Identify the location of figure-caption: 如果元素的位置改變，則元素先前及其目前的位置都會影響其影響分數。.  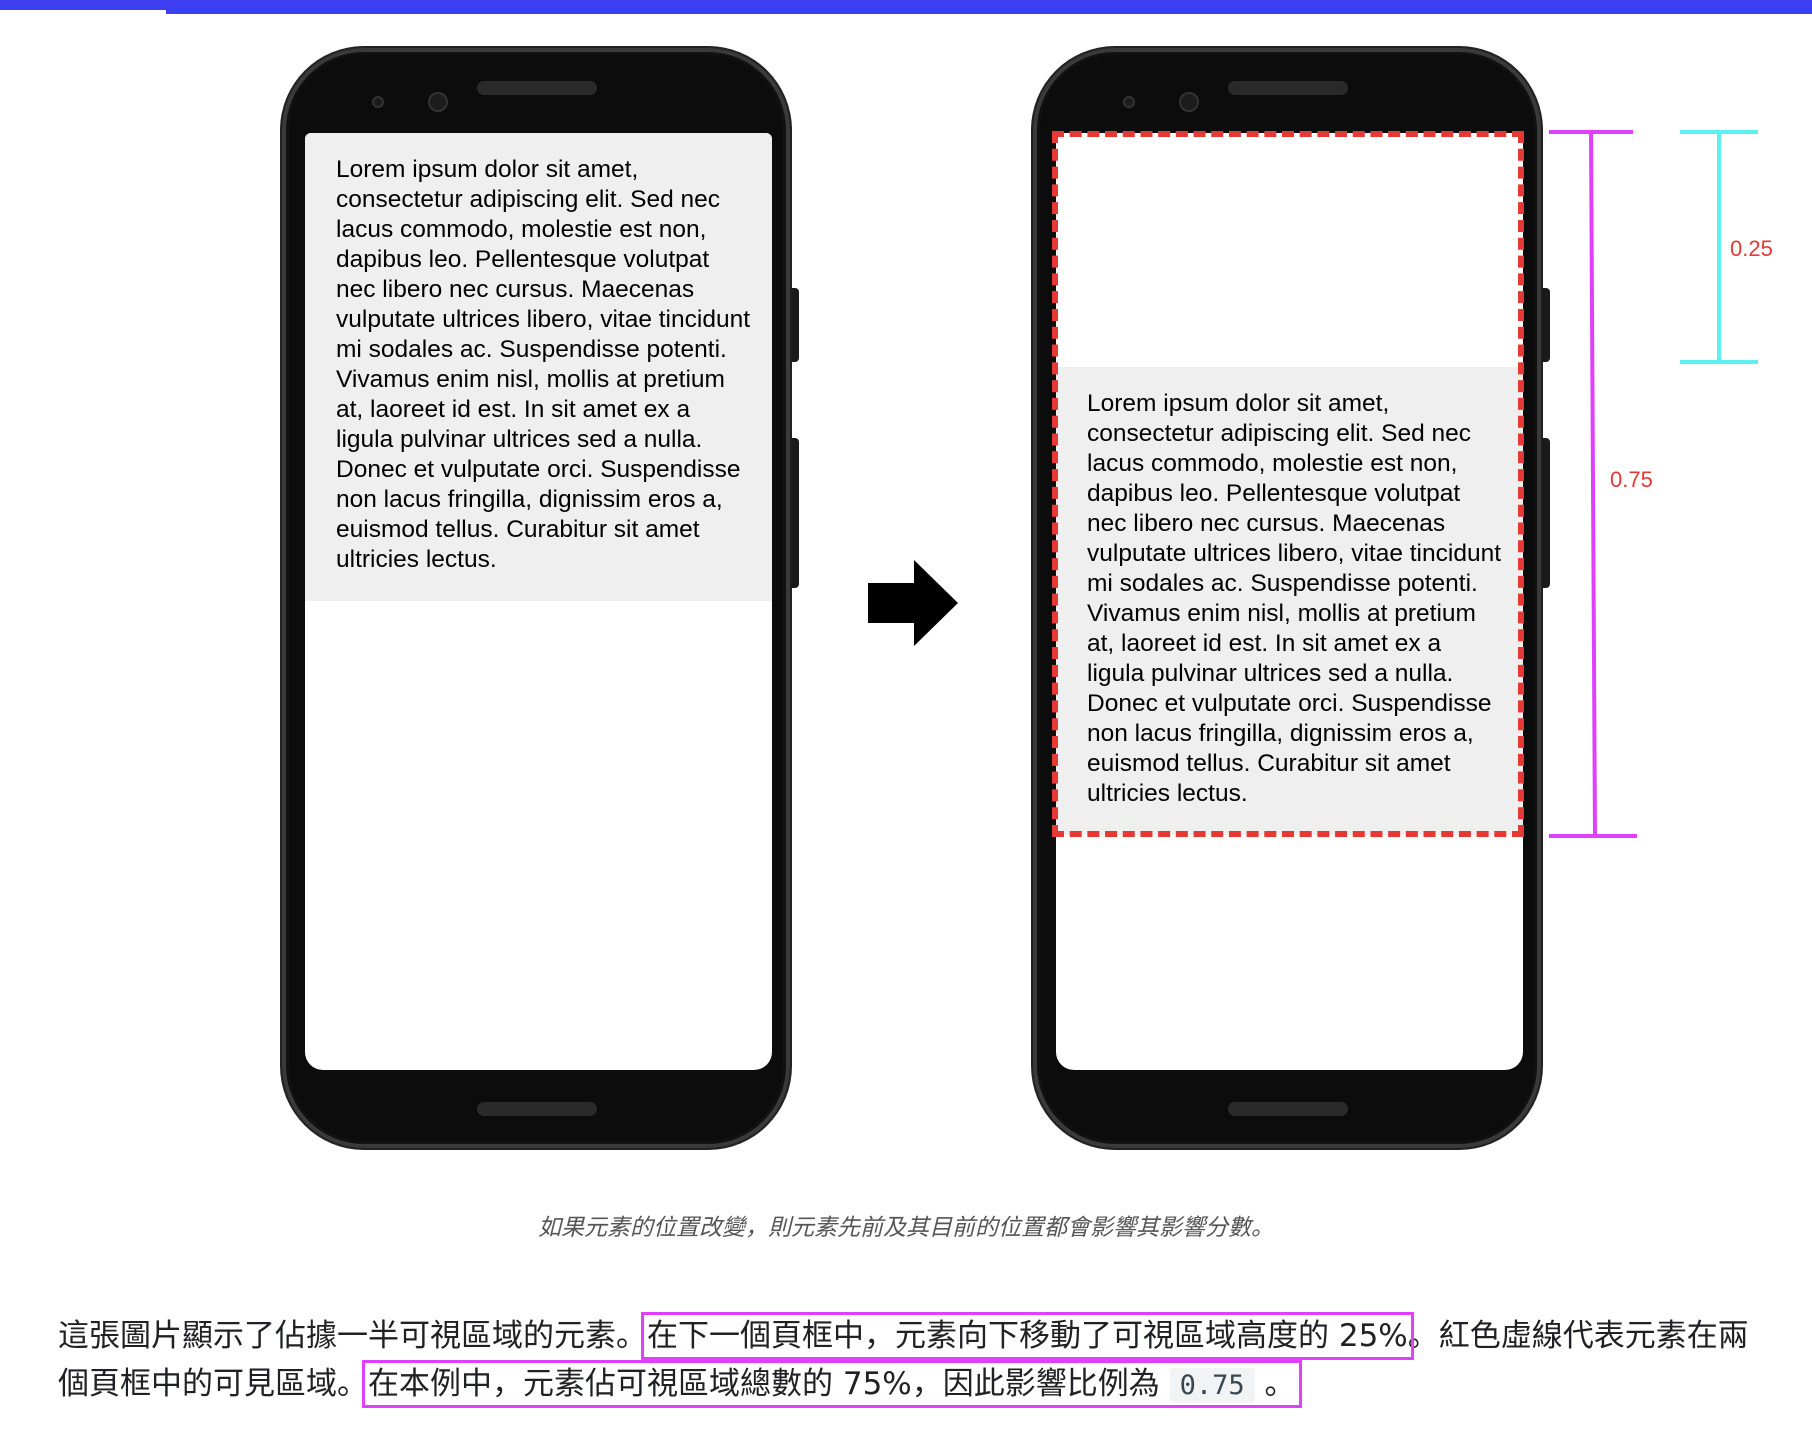
(906, 1228).